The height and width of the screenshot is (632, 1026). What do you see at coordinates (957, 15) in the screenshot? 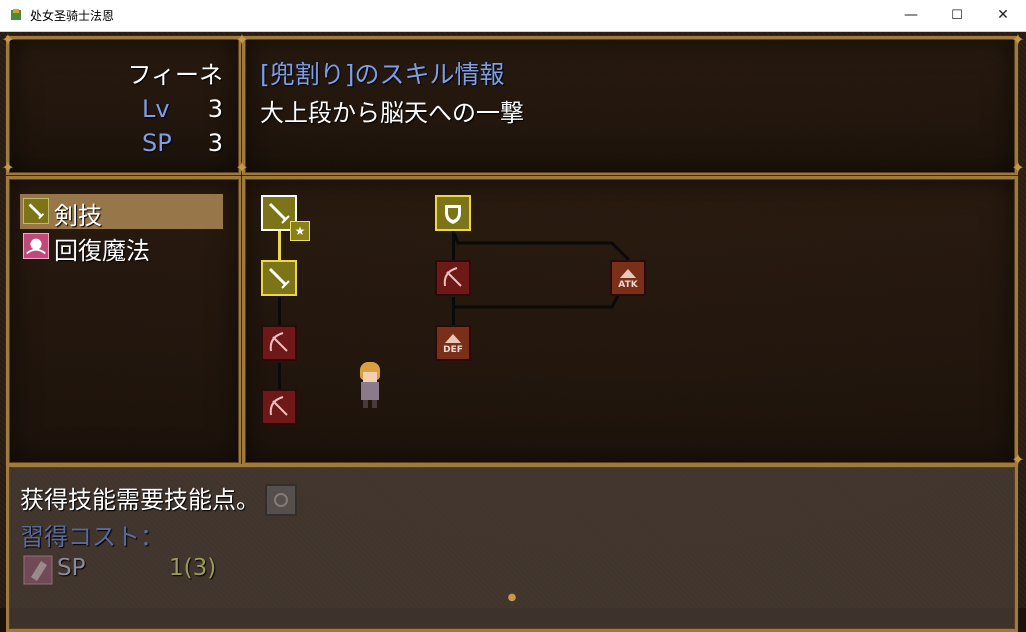
I see `maximize-button: ☐` at bounding box center [957, 15].